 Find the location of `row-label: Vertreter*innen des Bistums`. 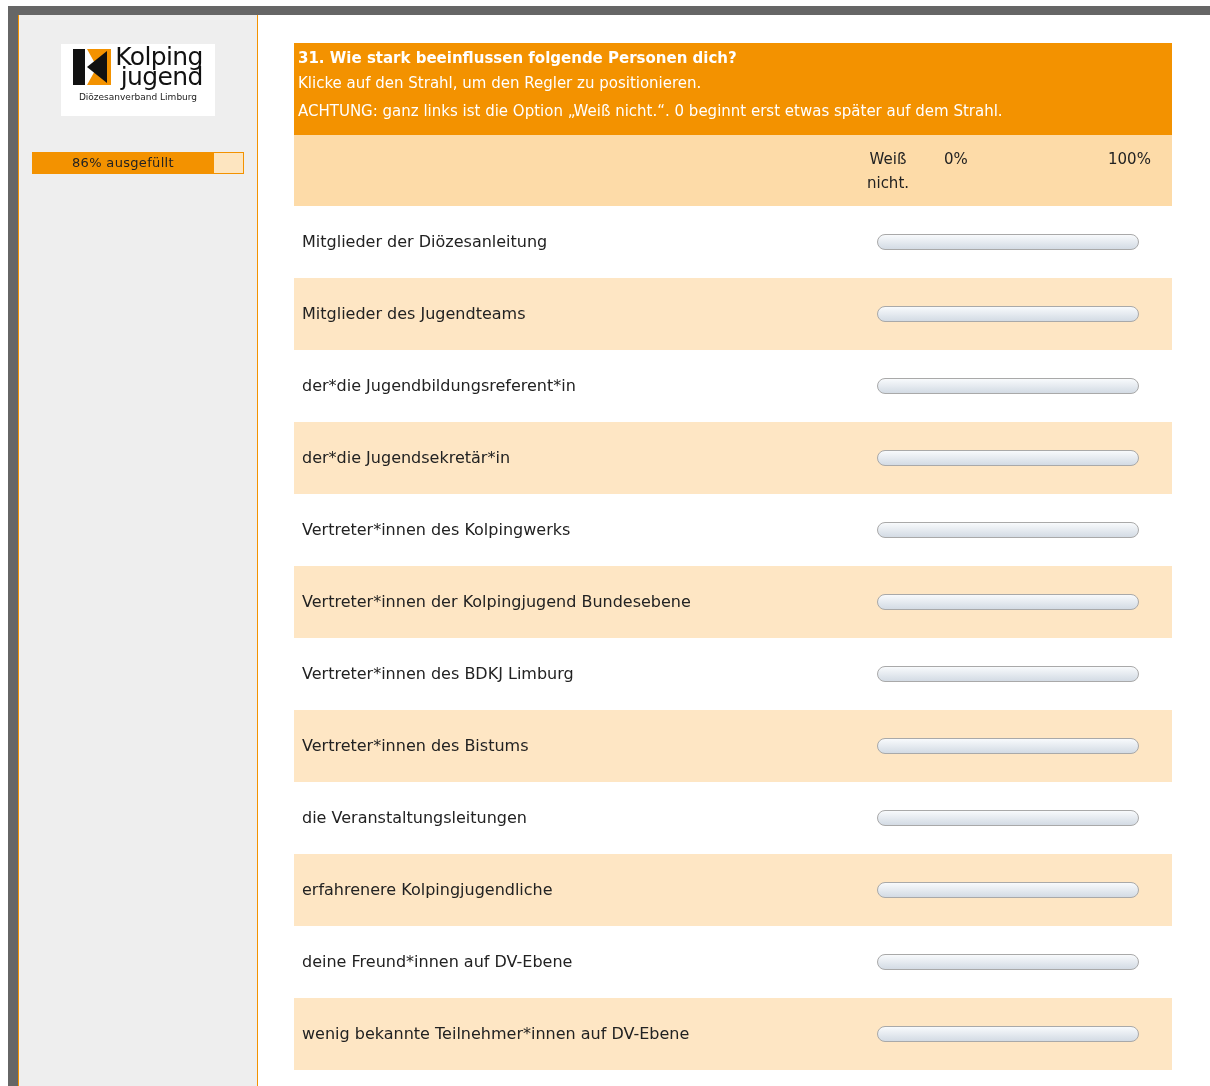

row-label: Vertreter*innen des Bistums is located at coordinates (415, 746).